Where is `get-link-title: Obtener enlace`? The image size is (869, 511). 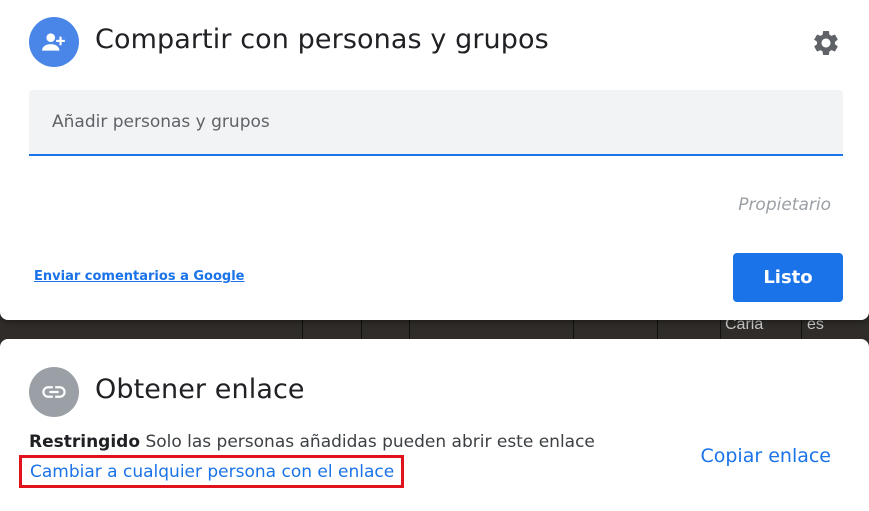 get-link-title: Obtener enlace is located at coordinates (200, 389).